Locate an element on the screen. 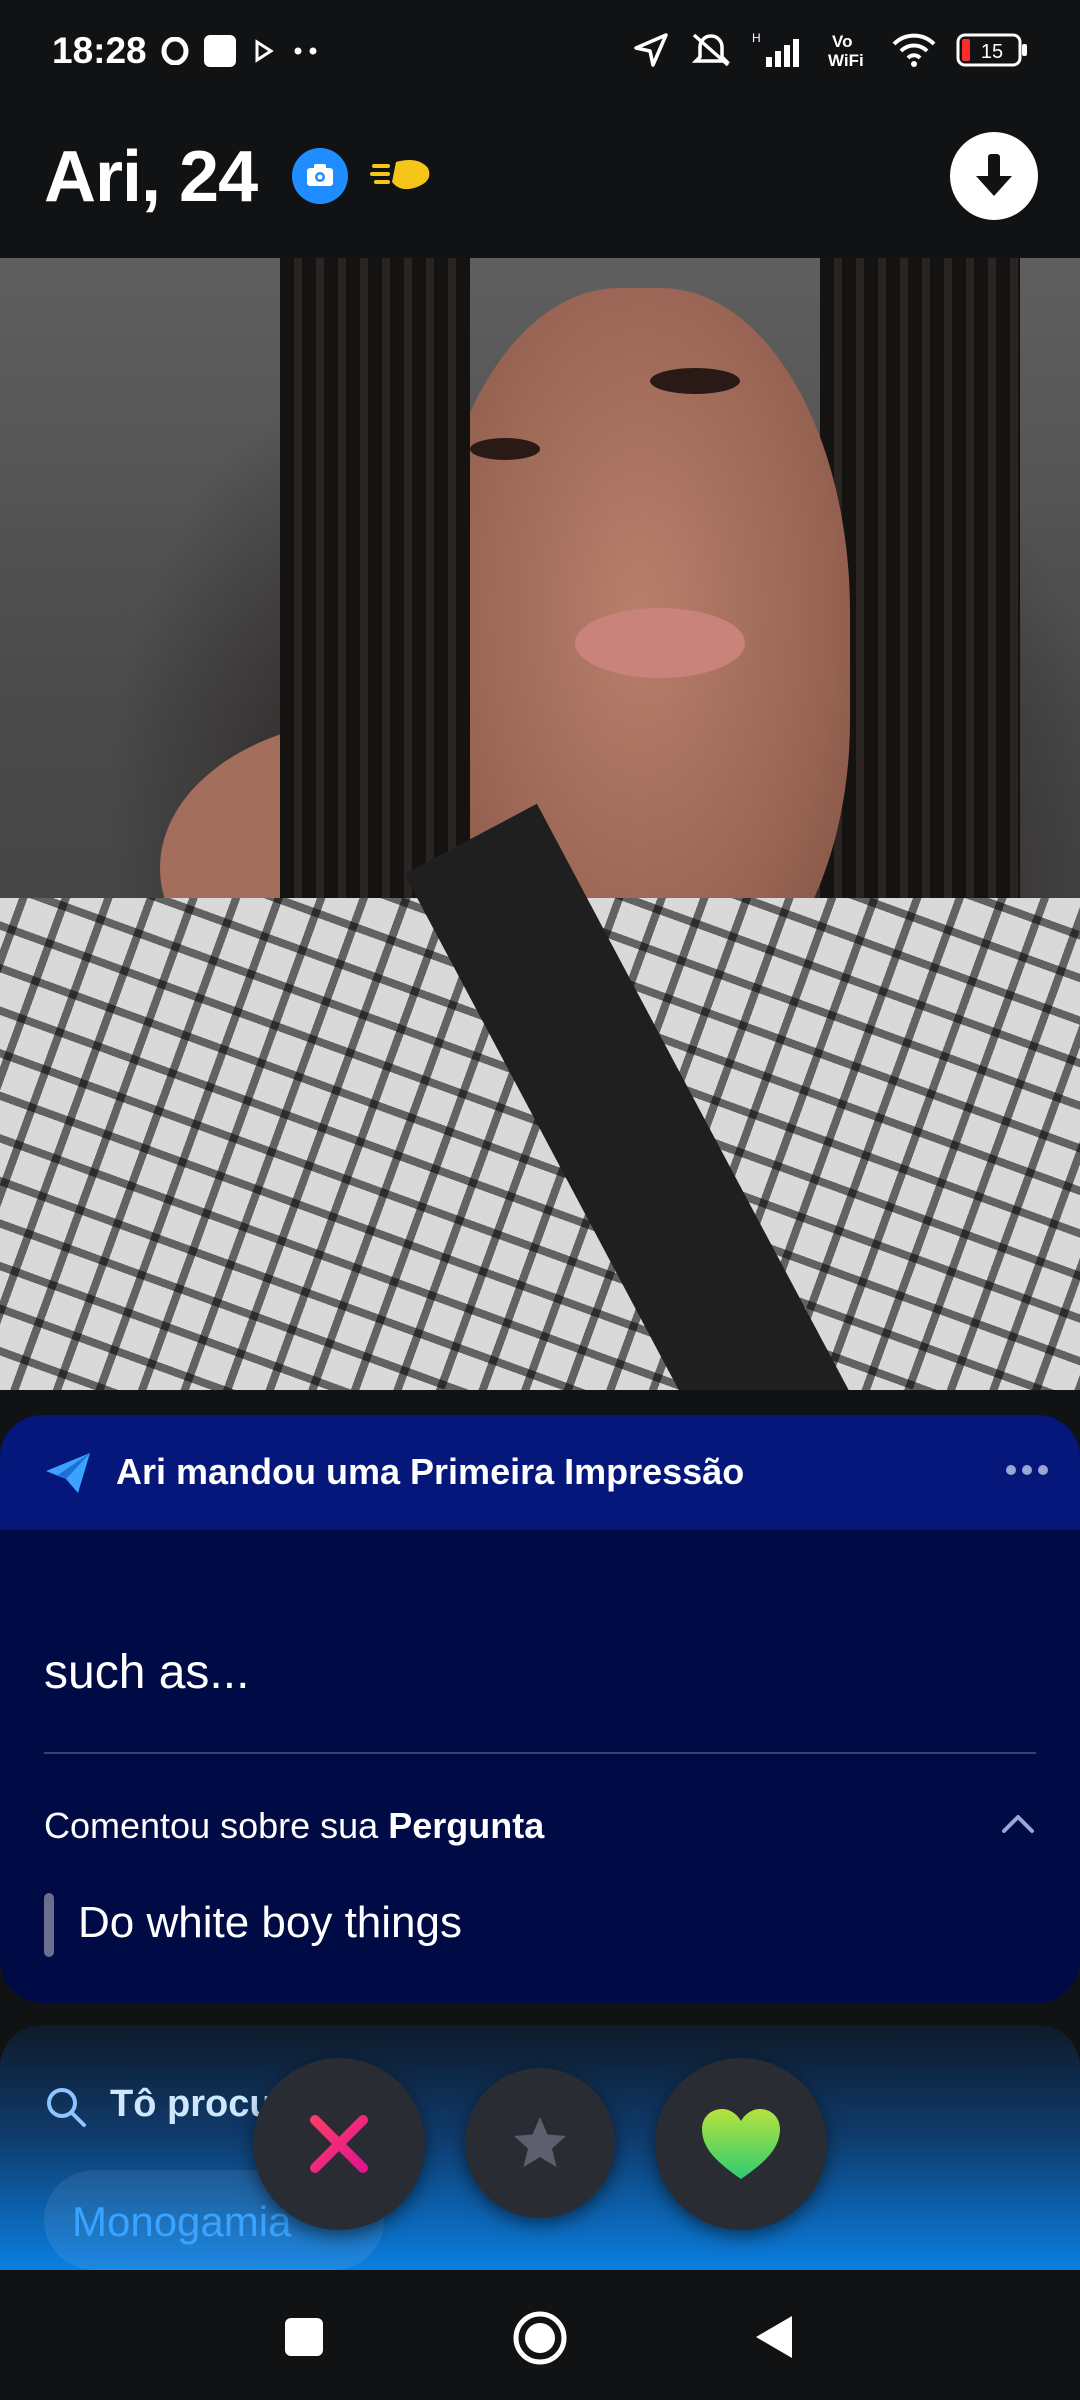 The image size is (1080, 2400). vowifi-icon: Vo WiFi is located at coordinates (850, 50).